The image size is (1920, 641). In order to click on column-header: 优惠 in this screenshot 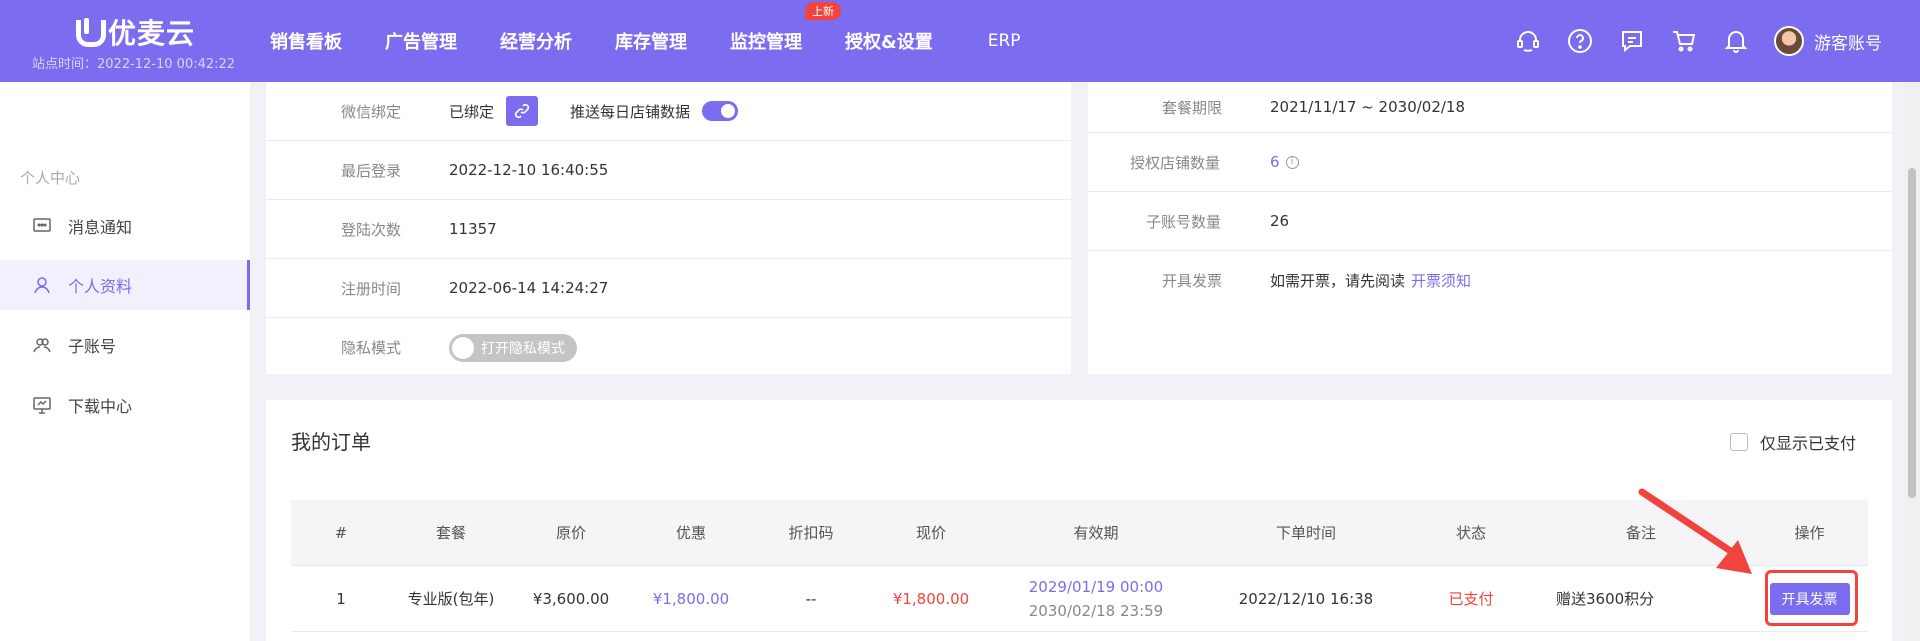, I will do `click(690, 533)`.